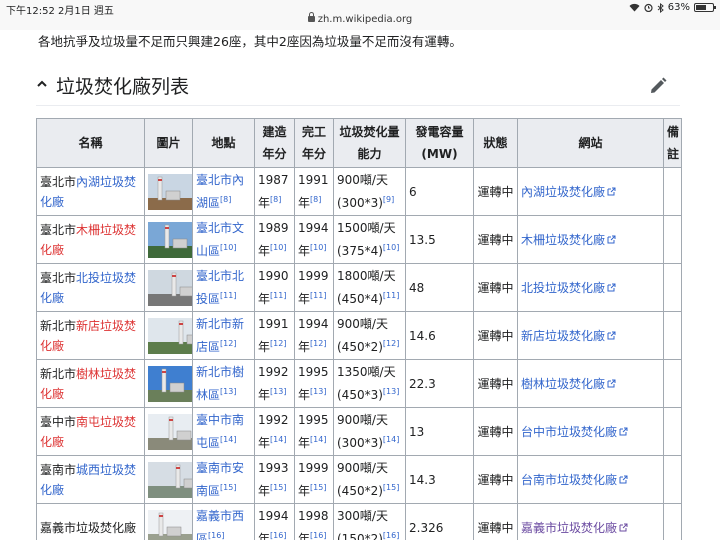 The height and width of the screenshot is (540, 720). Describe the element at coordinates (369, 287) in the screenshot. I see `cell-capacity: 1800噸/天(450*4)[11]` at that location.